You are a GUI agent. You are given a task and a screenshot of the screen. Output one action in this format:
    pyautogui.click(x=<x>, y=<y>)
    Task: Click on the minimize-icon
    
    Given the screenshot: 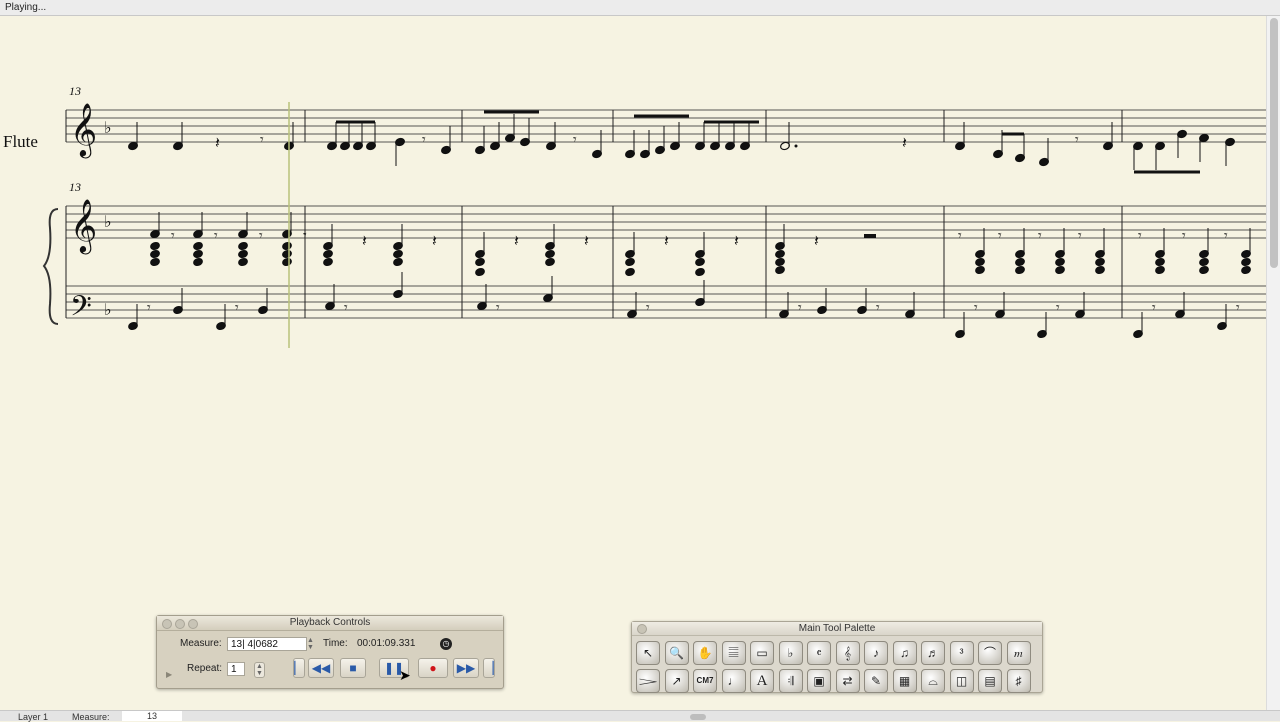 What is the action you would take?
    pyautogui.click(x=180, y=624)
    